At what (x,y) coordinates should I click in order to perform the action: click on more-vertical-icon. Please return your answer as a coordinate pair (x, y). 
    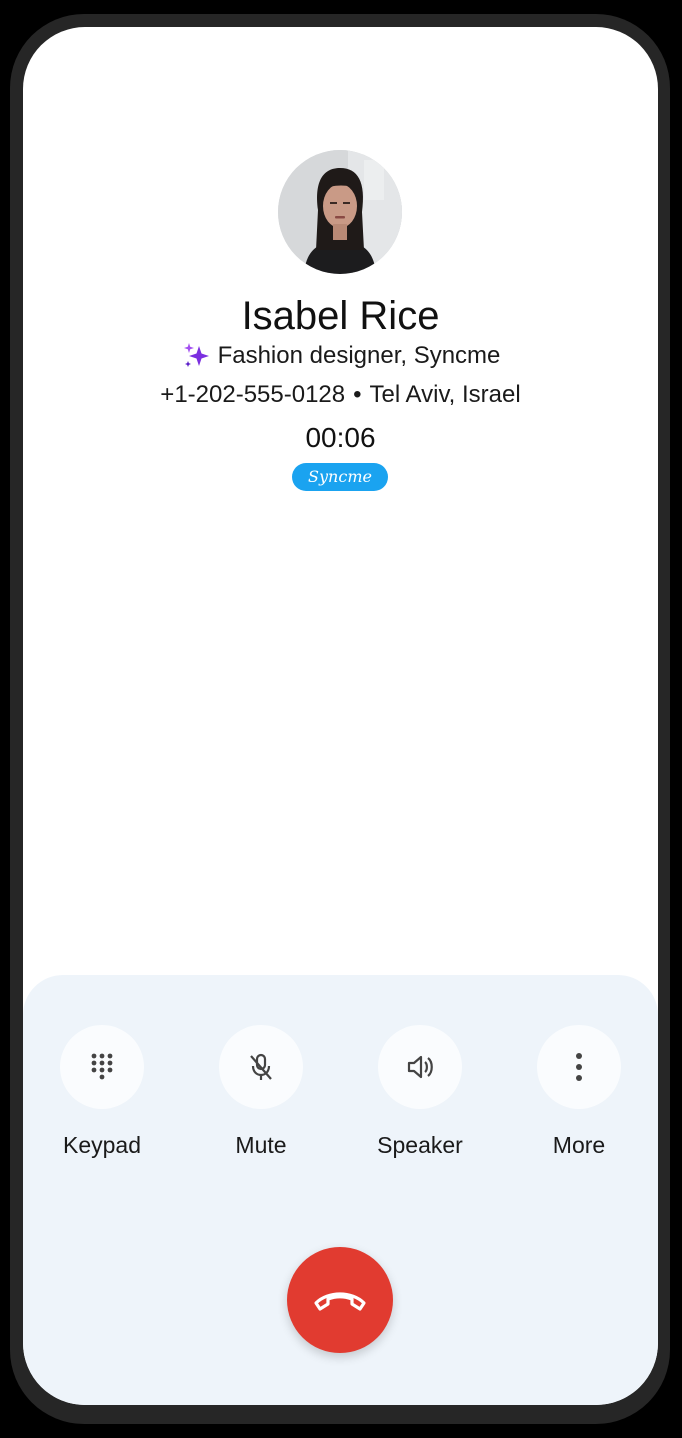
    Looking at the image, I should click on (579, 1067).